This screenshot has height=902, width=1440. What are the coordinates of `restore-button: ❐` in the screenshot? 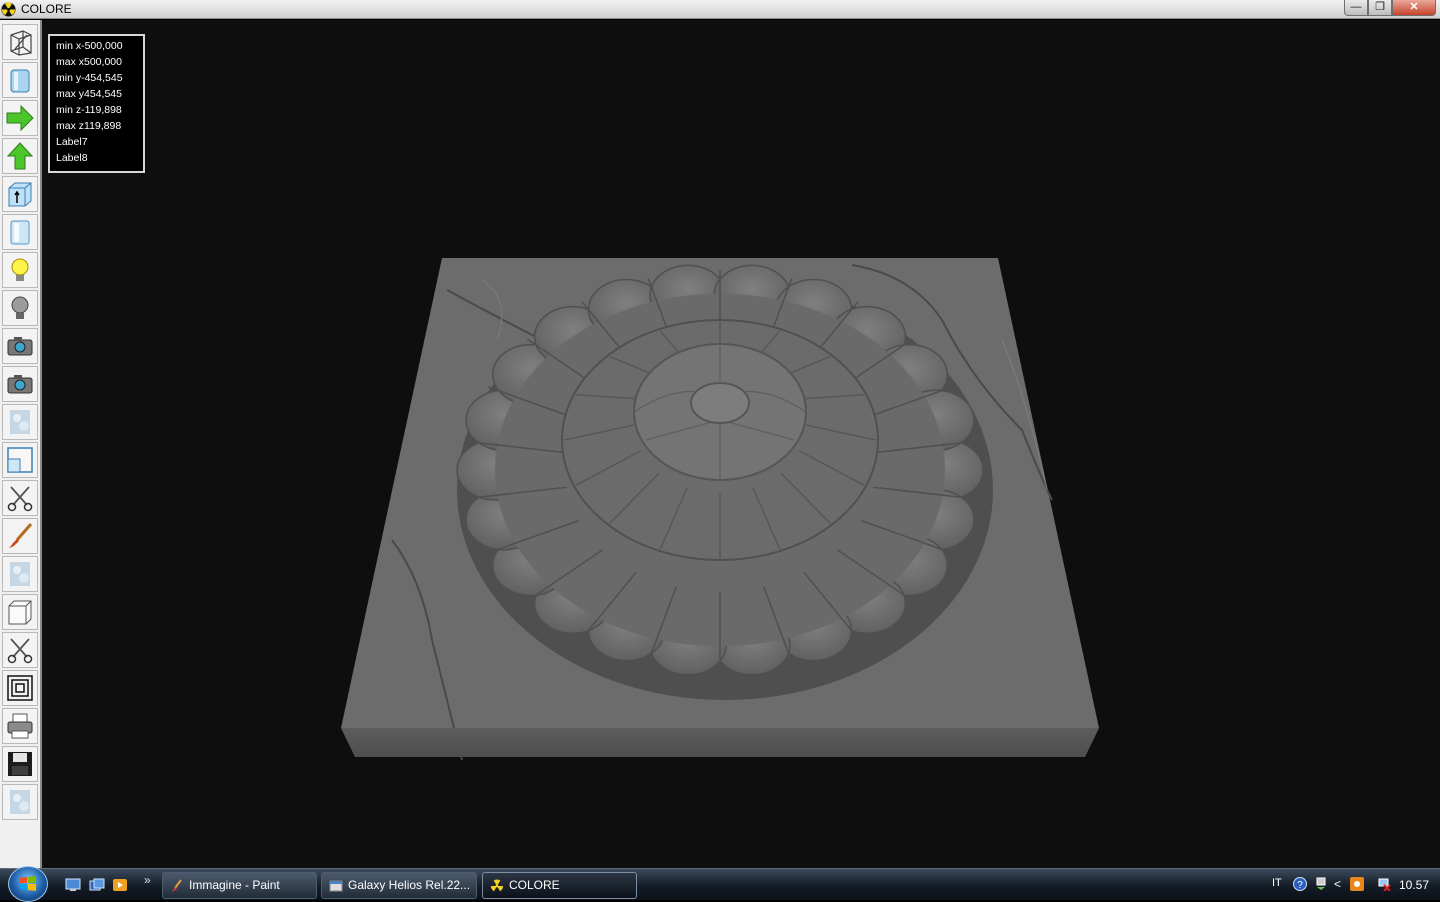 It's located at (1380, 8).